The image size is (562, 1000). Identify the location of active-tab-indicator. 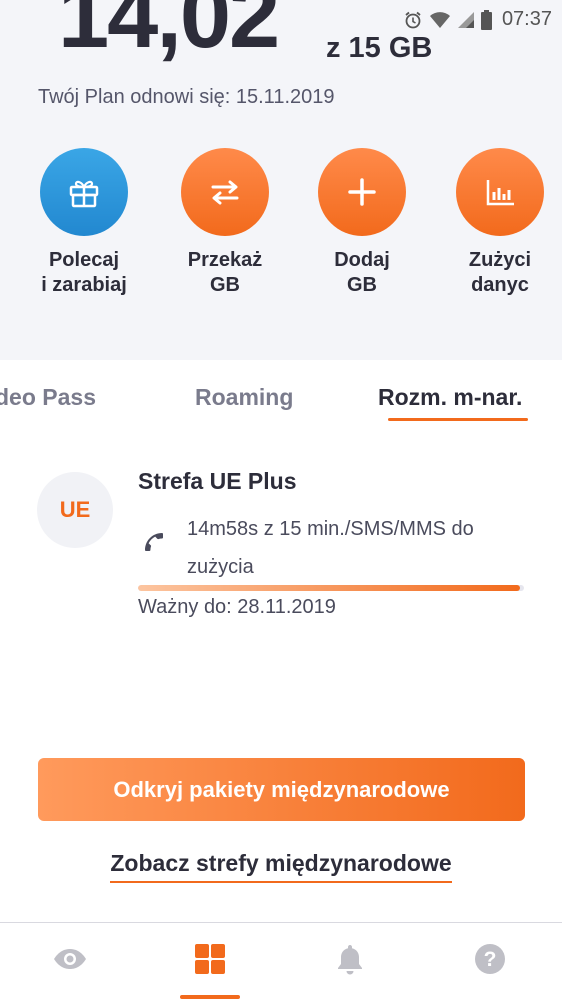
(458, 419).